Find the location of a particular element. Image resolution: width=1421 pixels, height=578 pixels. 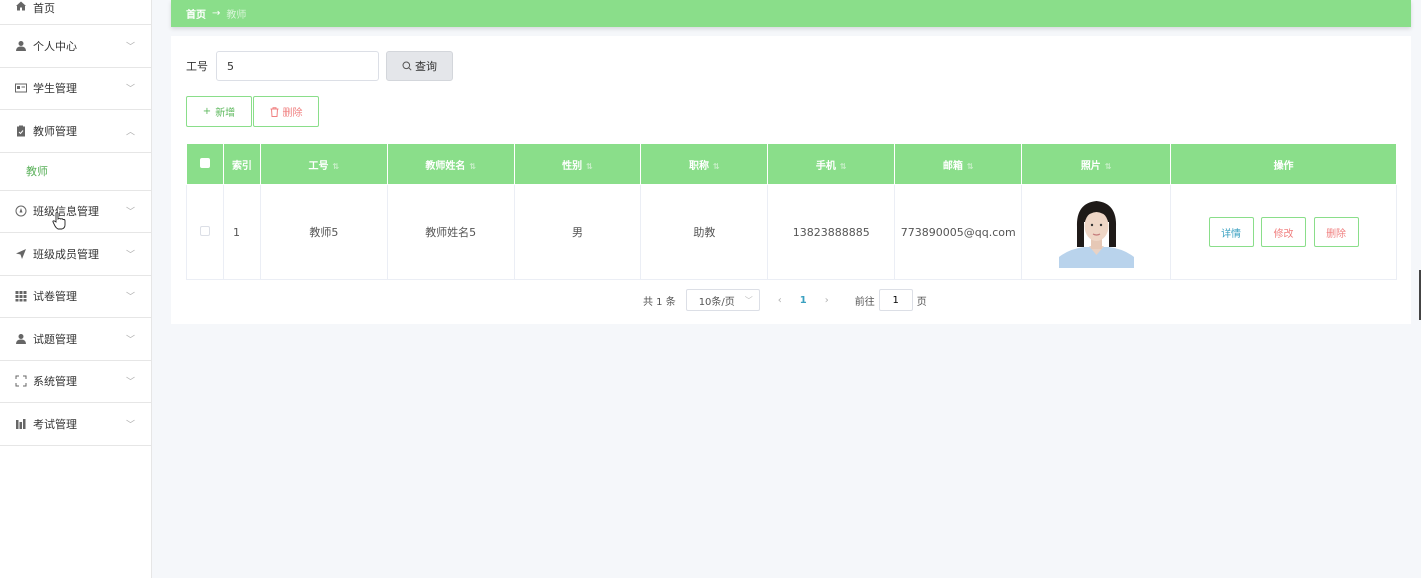

cell-actions: 详情 修改 删除 is located at coordinates (1283, 232).